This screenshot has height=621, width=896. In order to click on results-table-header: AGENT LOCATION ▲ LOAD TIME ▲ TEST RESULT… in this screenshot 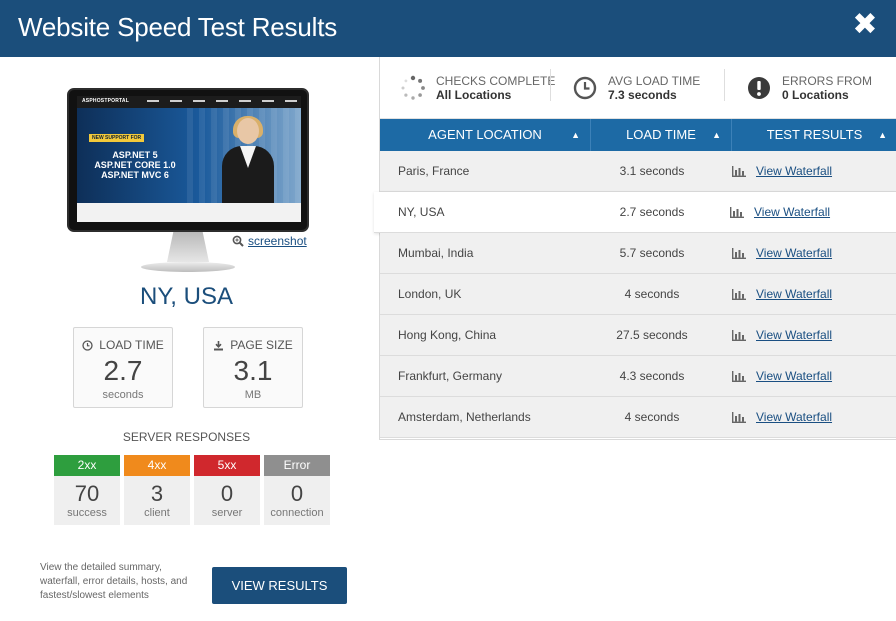, I will do `click(638, 135)`.